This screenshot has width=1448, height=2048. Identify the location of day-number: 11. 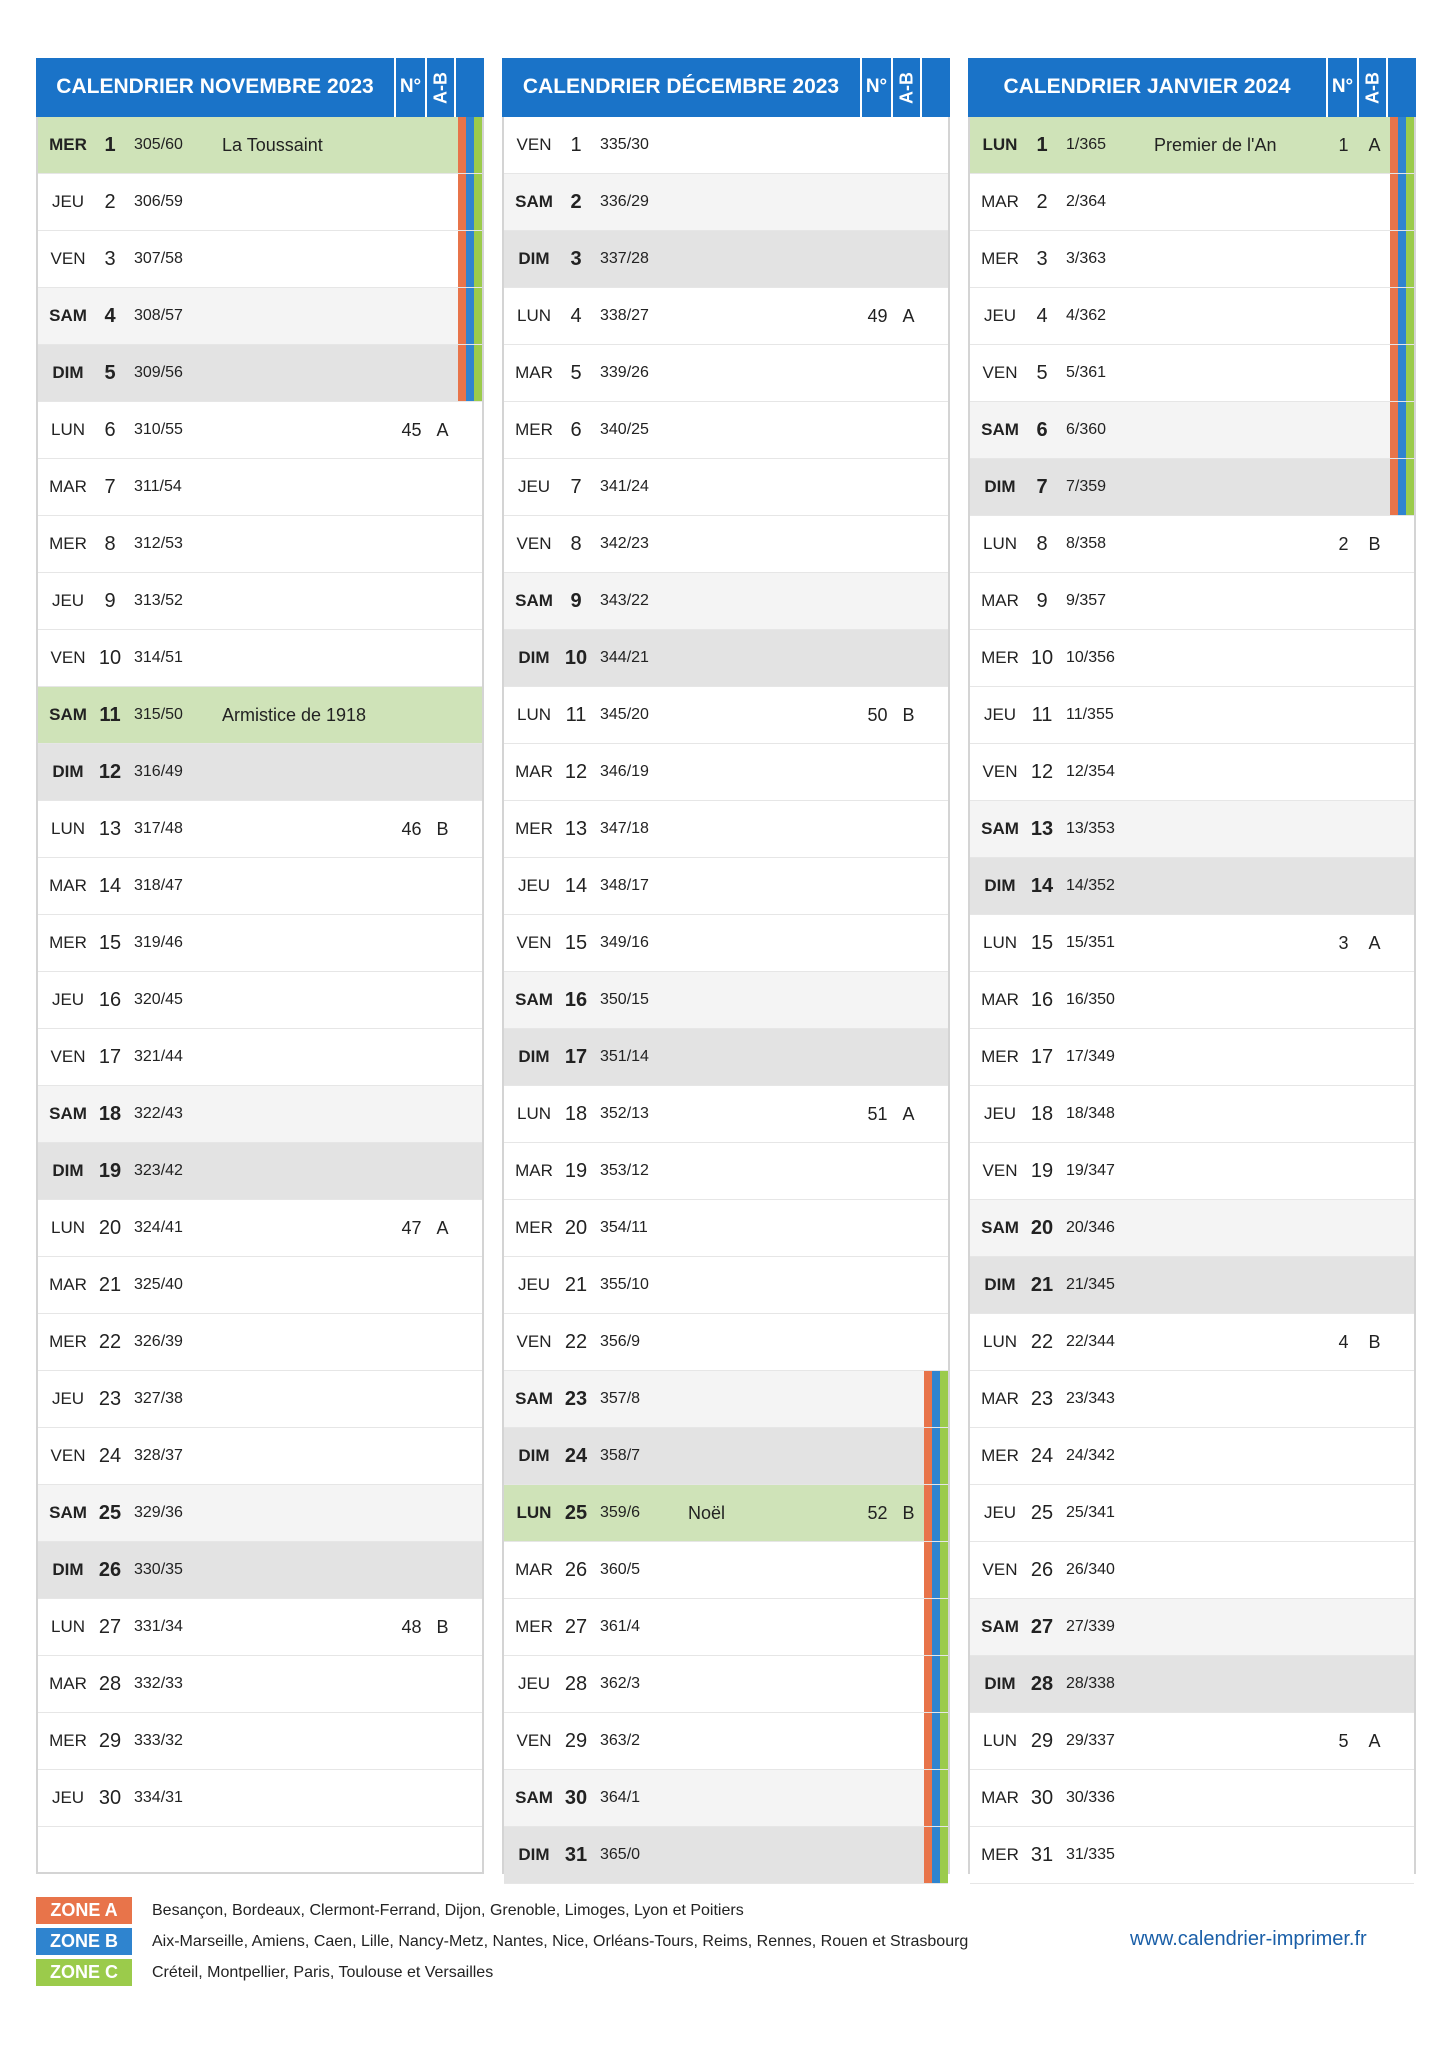
(110, 715).